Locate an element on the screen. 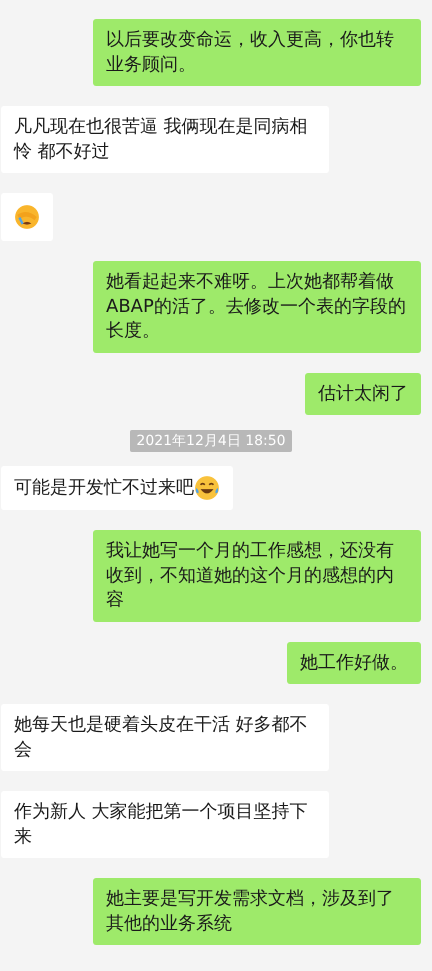 This screenshot has width=432, height=971. message-bubble: 以后要改变命运，收入更高，你也转业务顾问。 is located at coordinates (257, 52).